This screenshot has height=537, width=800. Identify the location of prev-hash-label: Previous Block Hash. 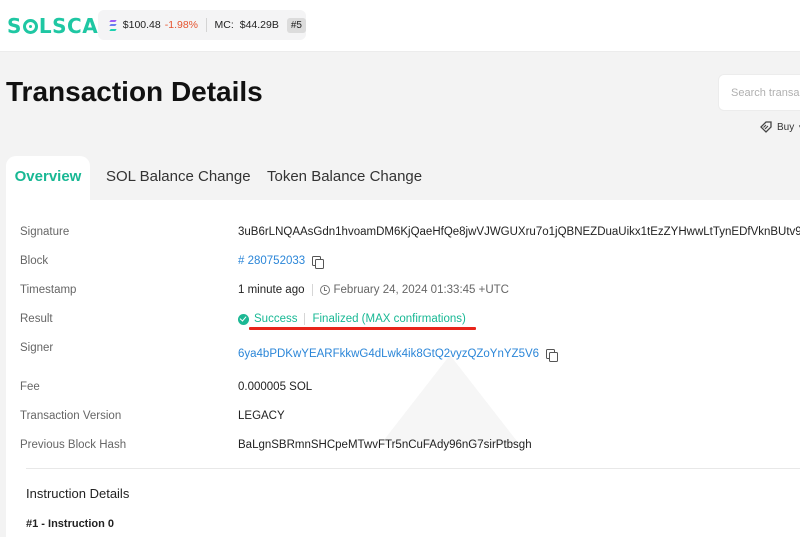
(73, 445).